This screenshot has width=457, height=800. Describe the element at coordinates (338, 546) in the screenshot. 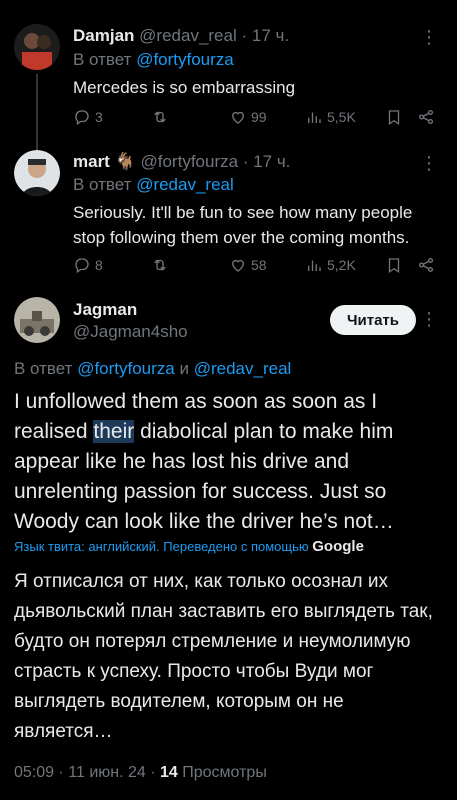

I see `google-logo: Google` at that location.